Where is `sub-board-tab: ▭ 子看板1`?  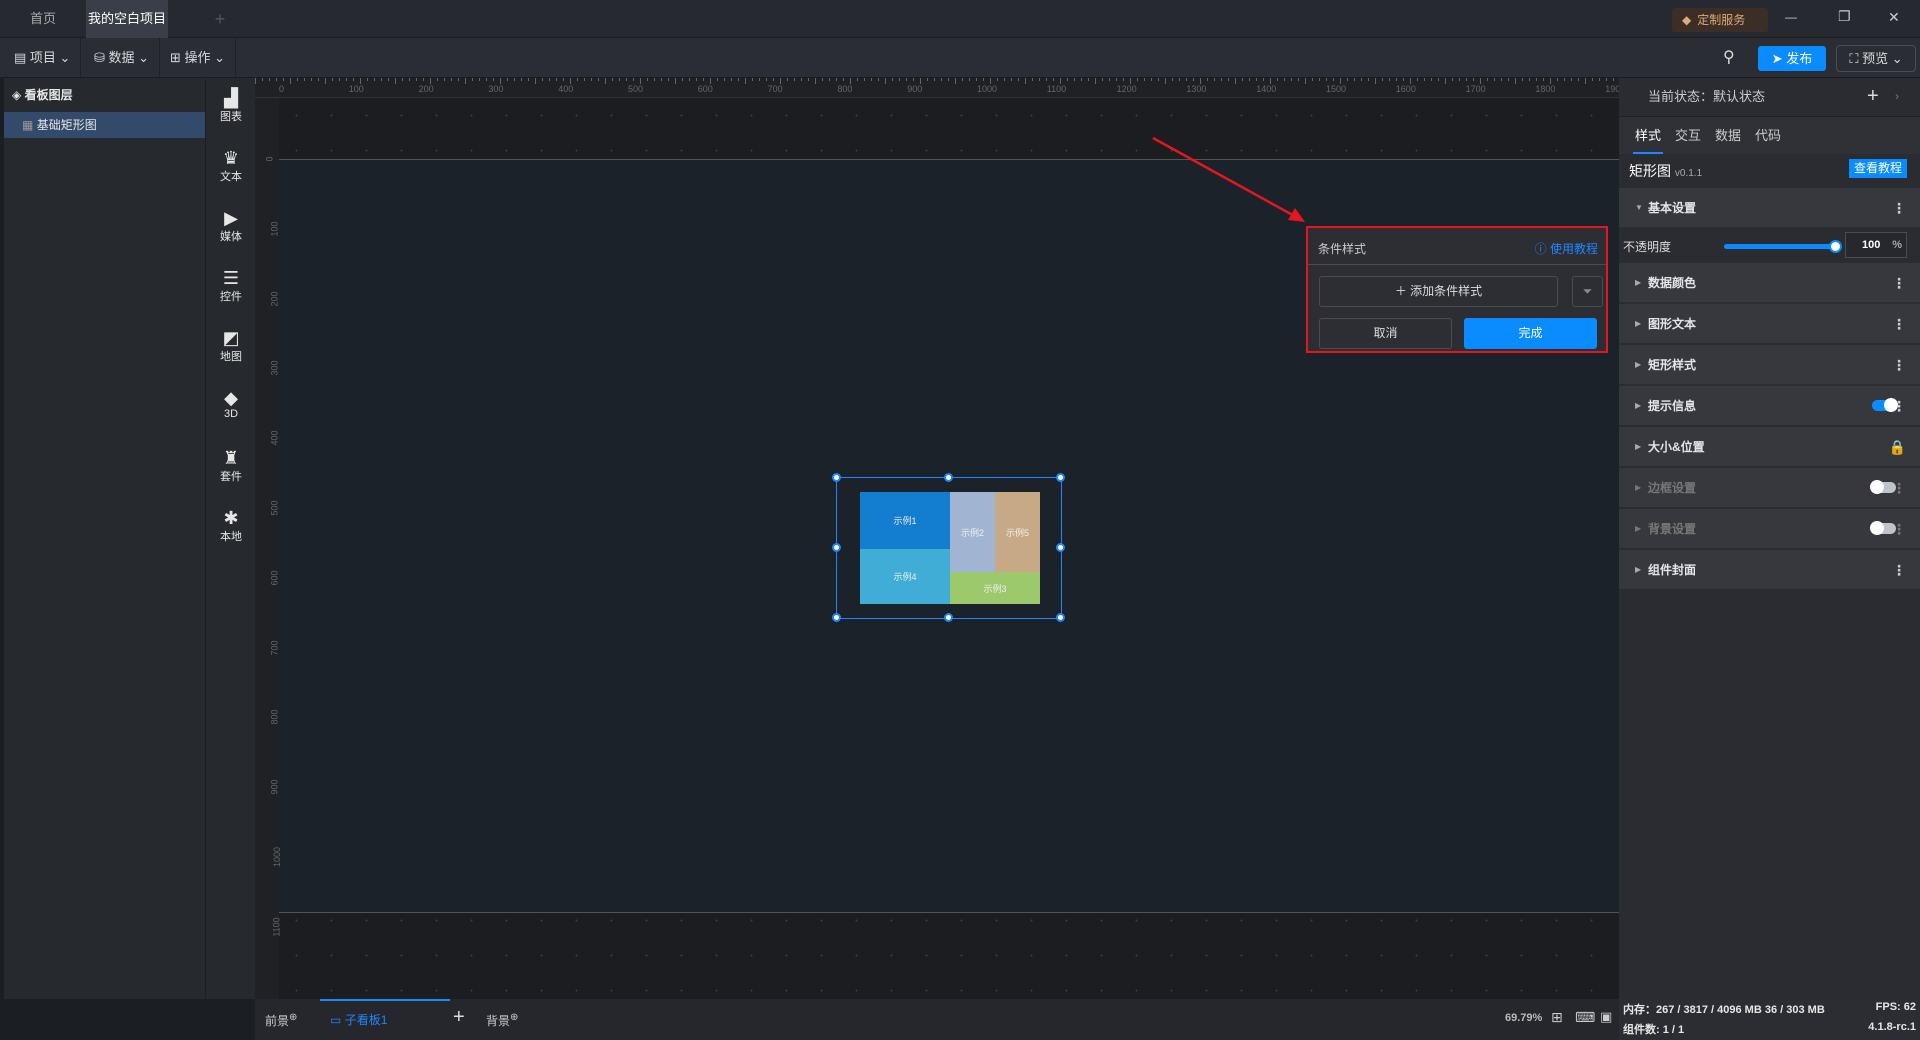
sub-board-tab: ▭ 子看板1 is located at coordinates (385, 1019).